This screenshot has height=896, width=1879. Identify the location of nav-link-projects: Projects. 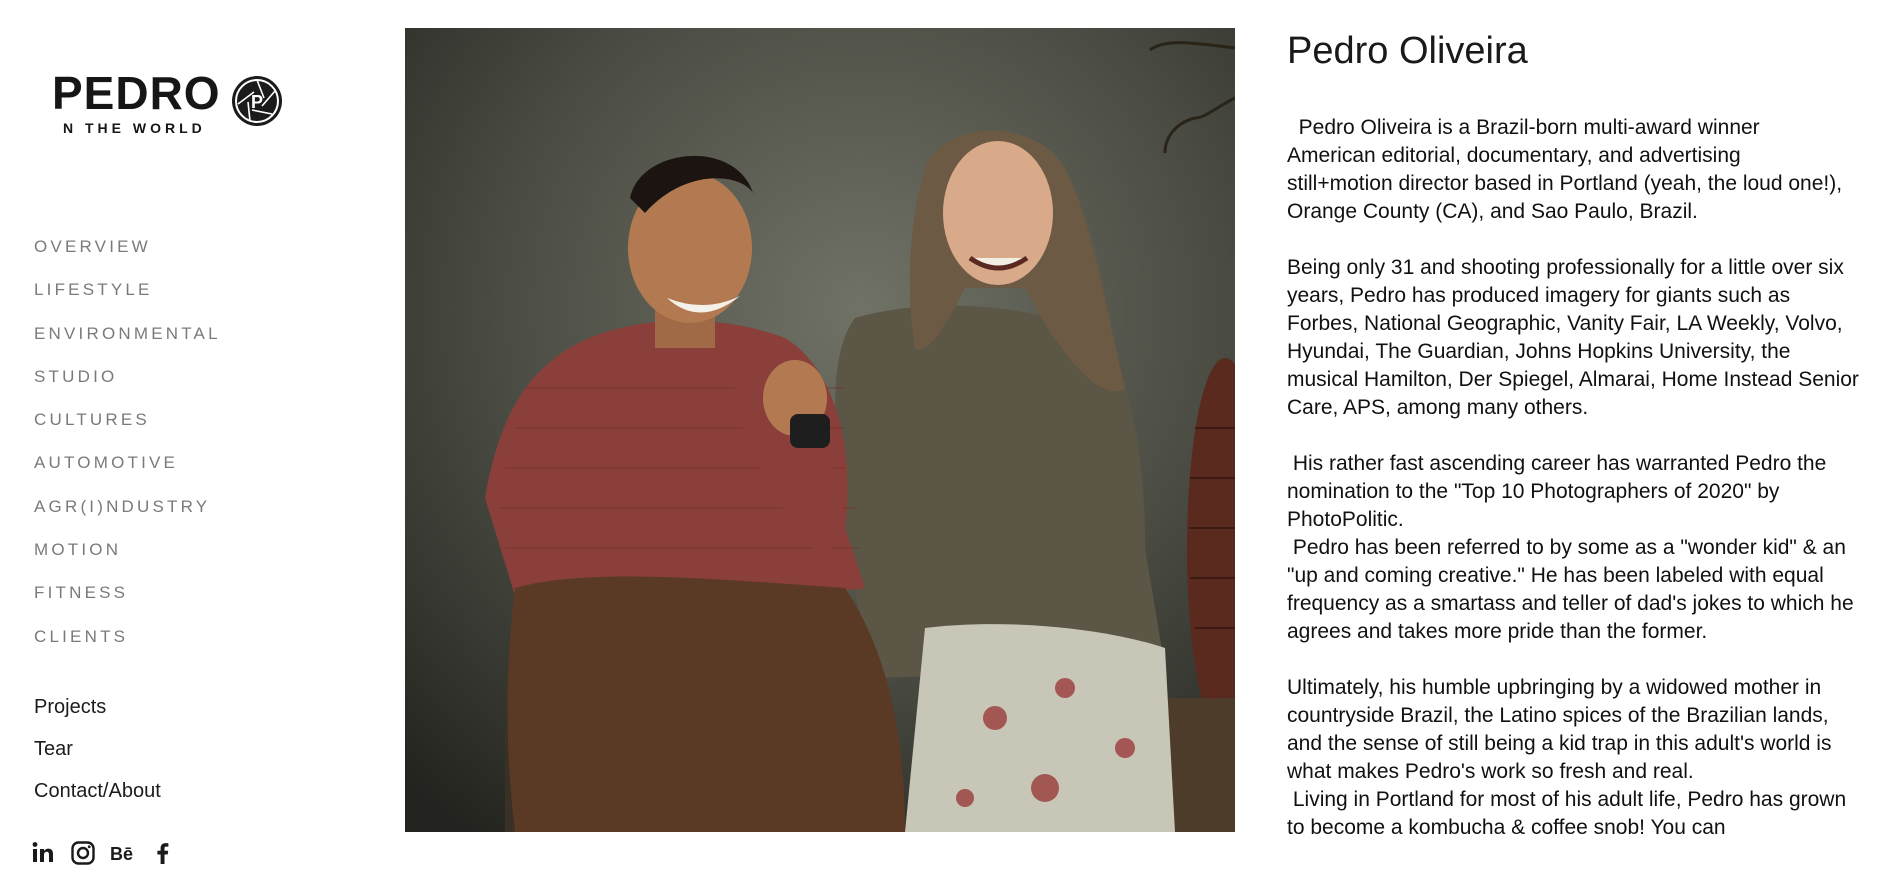
(97, 715).